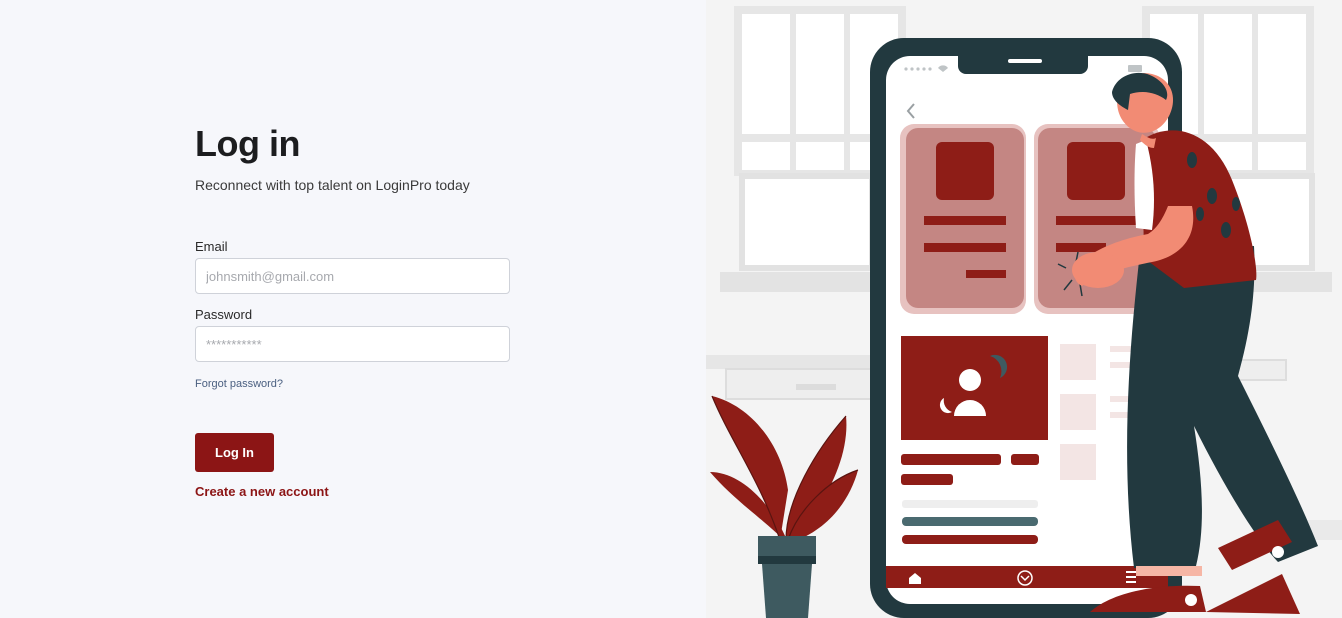  Describe the element at coordinates (353, 384) in the screenshot. I see `forgot-password-link: Forgot password?` at that location.